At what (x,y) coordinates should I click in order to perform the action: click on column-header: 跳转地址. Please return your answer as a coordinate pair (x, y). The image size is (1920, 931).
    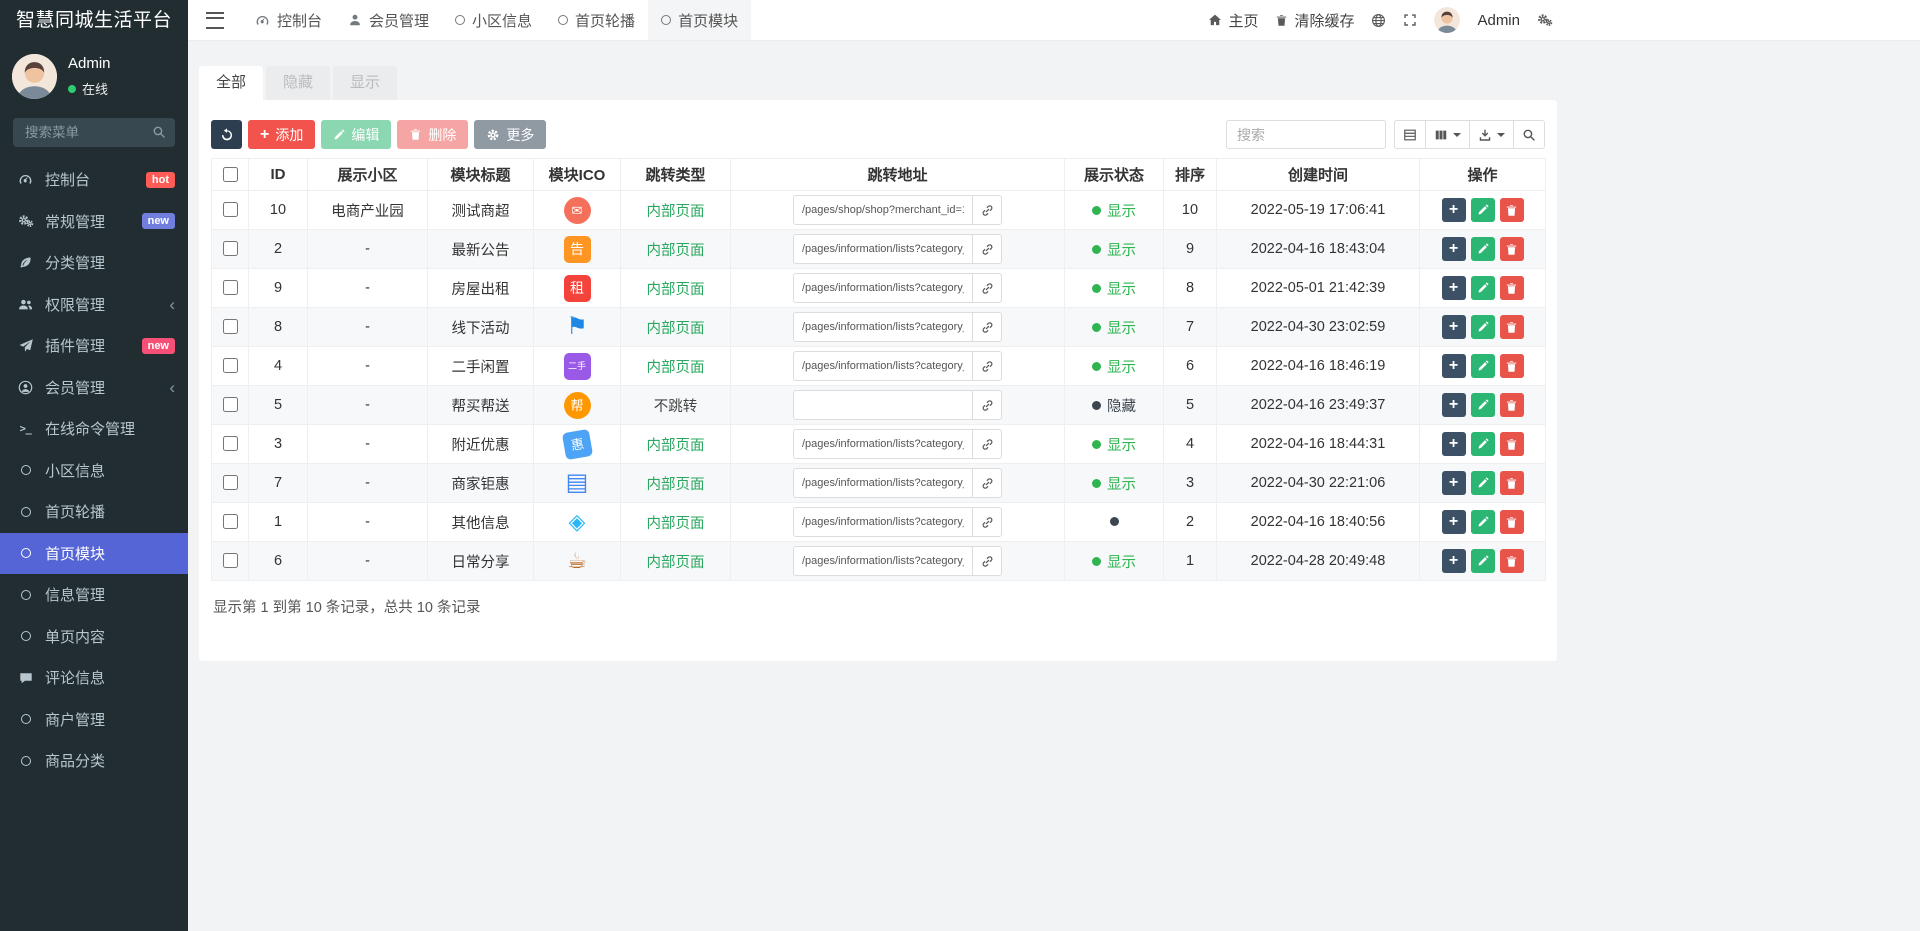
    Looking at the image, I should click on (897, 174).